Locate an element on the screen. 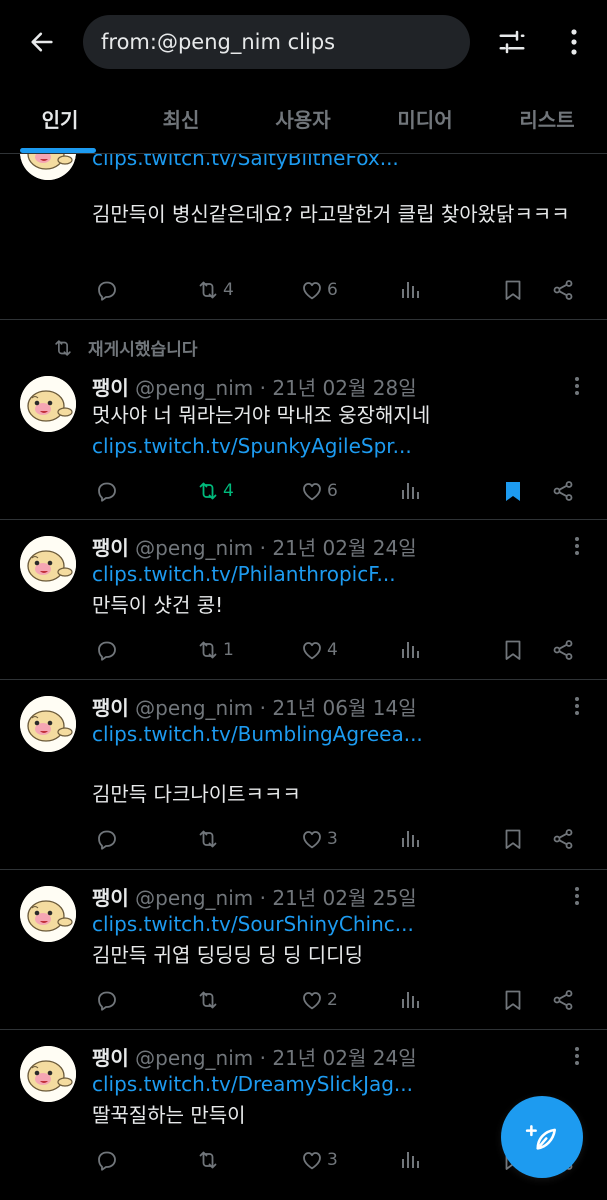 This screenshot has height=1200, width=607. like-button: 2 is located at coordinates (319, 1000).